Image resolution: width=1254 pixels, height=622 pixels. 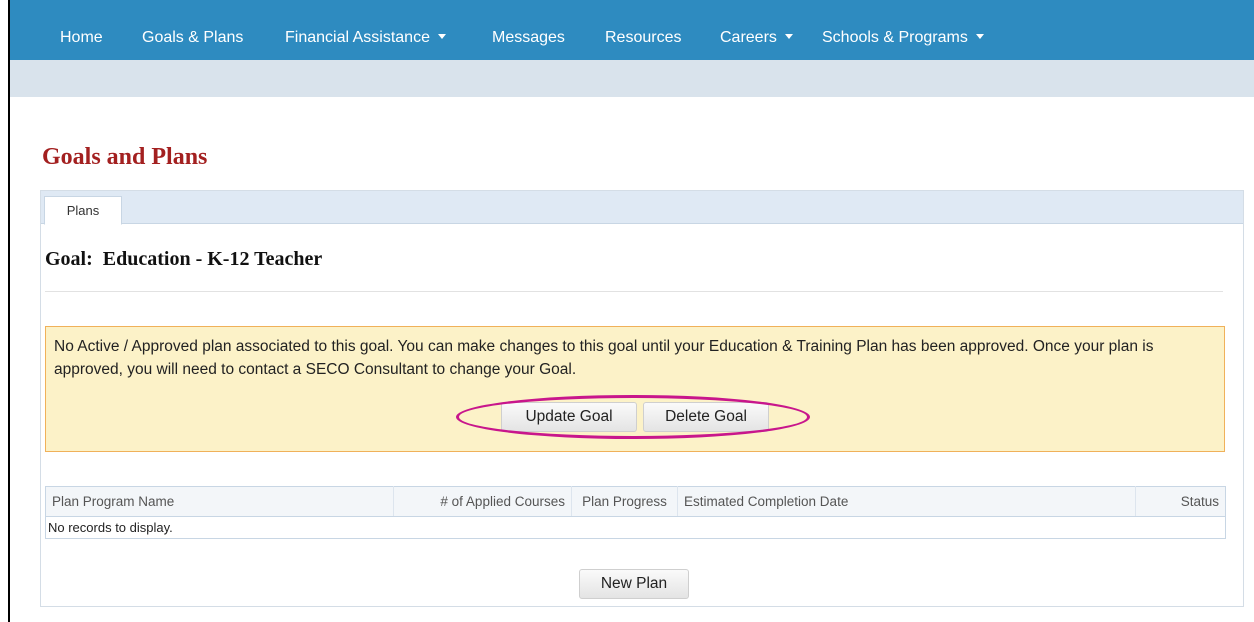 What do you see at coordinates (636, 528) in the screenshot?
I see `table-row: No records to display.` at bounding box center [636, 528].